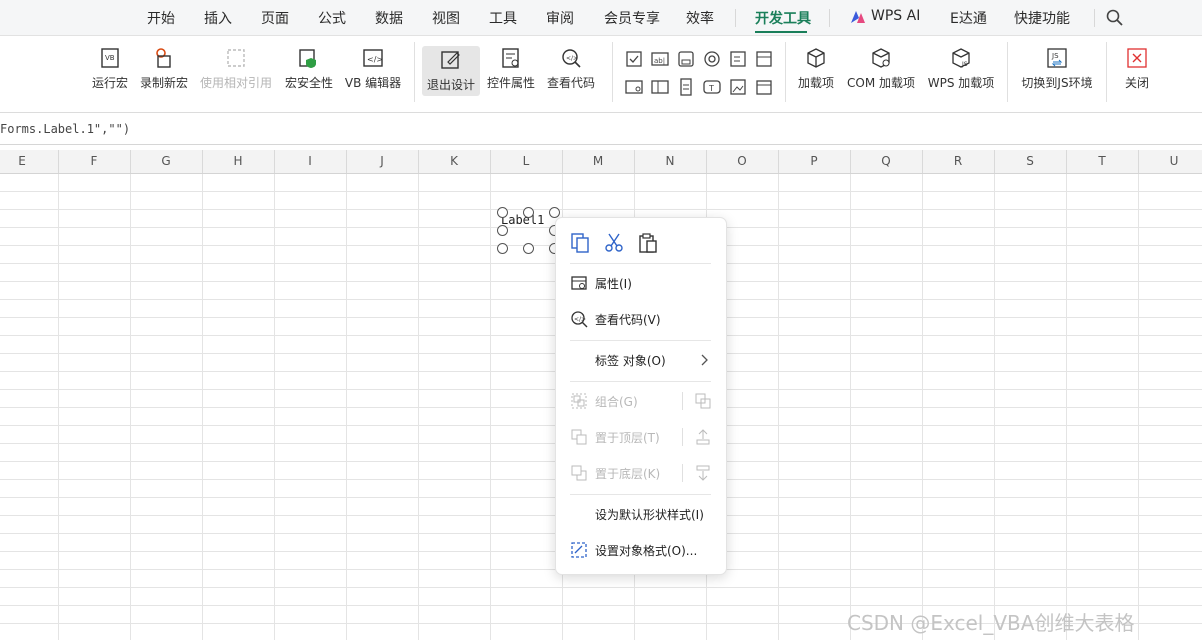 This screenshot has height=640, width=1202. I want to click on command-button-icon, so click(686, 59).